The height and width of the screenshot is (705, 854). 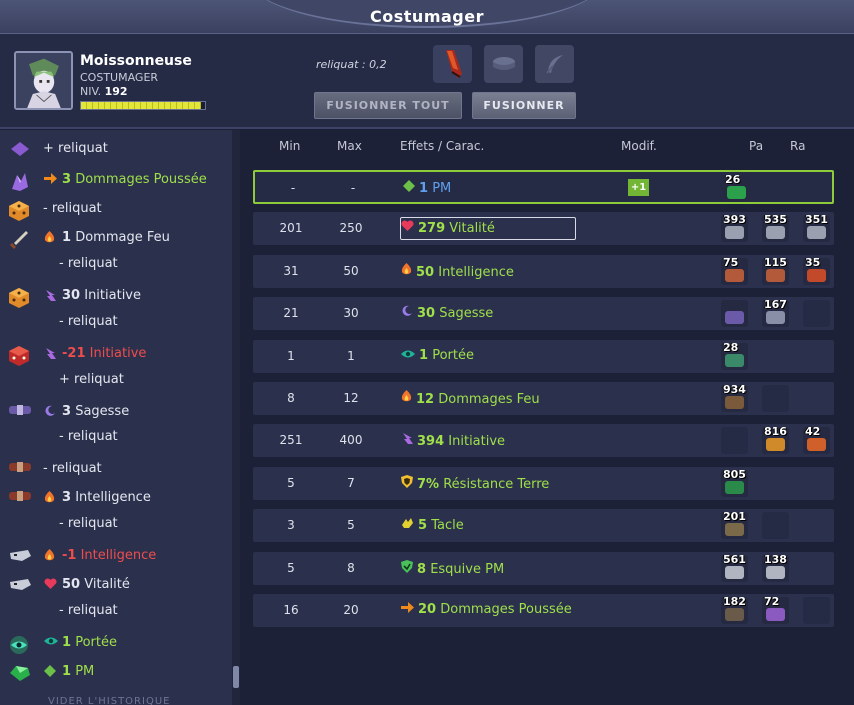 I want to click on effect-label: Portée, so click(x=453, y=355).